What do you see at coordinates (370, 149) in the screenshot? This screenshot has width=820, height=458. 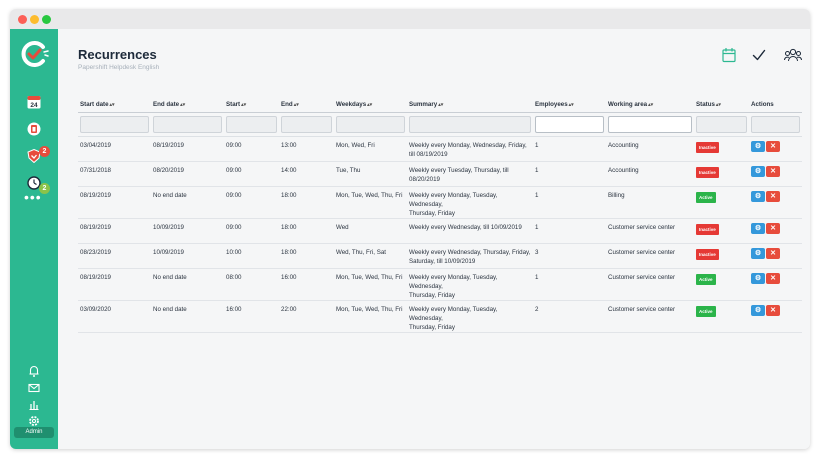 I see `cell-weekdays: Mon, Wed, Fri` at bounding box center [370, 149].